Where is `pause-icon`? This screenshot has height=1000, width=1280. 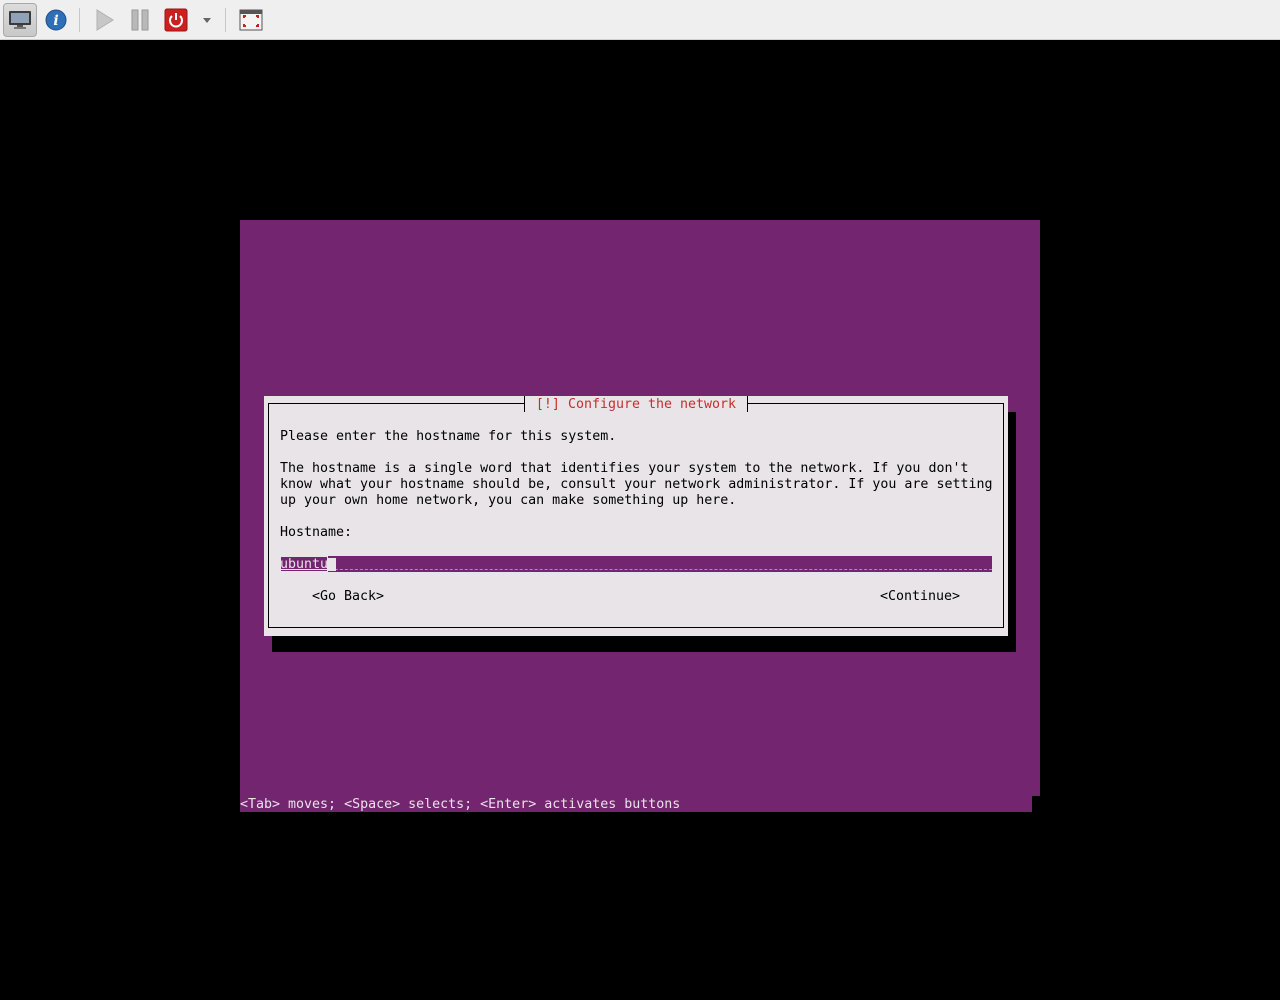 pause-icon is located at coordinates (140, 20).